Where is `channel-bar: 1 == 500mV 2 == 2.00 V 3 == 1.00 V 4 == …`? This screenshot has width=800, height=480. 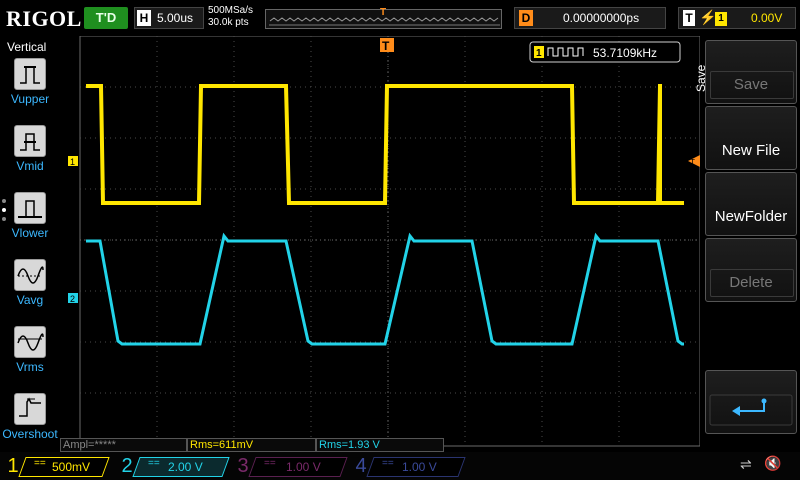 channel-bar: 1 == 500mV 2 == 2.00 V 3 == 1.00 V 4 == … is located at coordinates (400, 466).